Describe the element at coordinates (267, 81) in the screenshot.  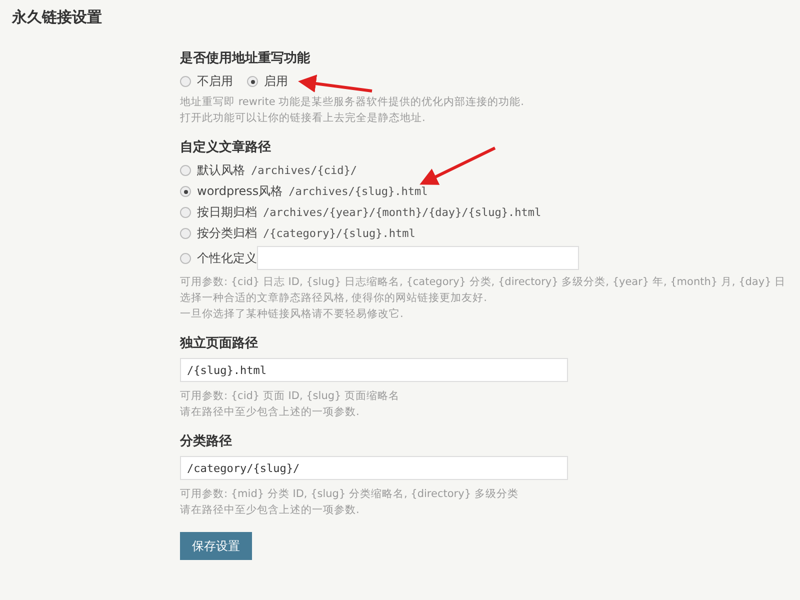
I see `radio-option: 启用` at that location.